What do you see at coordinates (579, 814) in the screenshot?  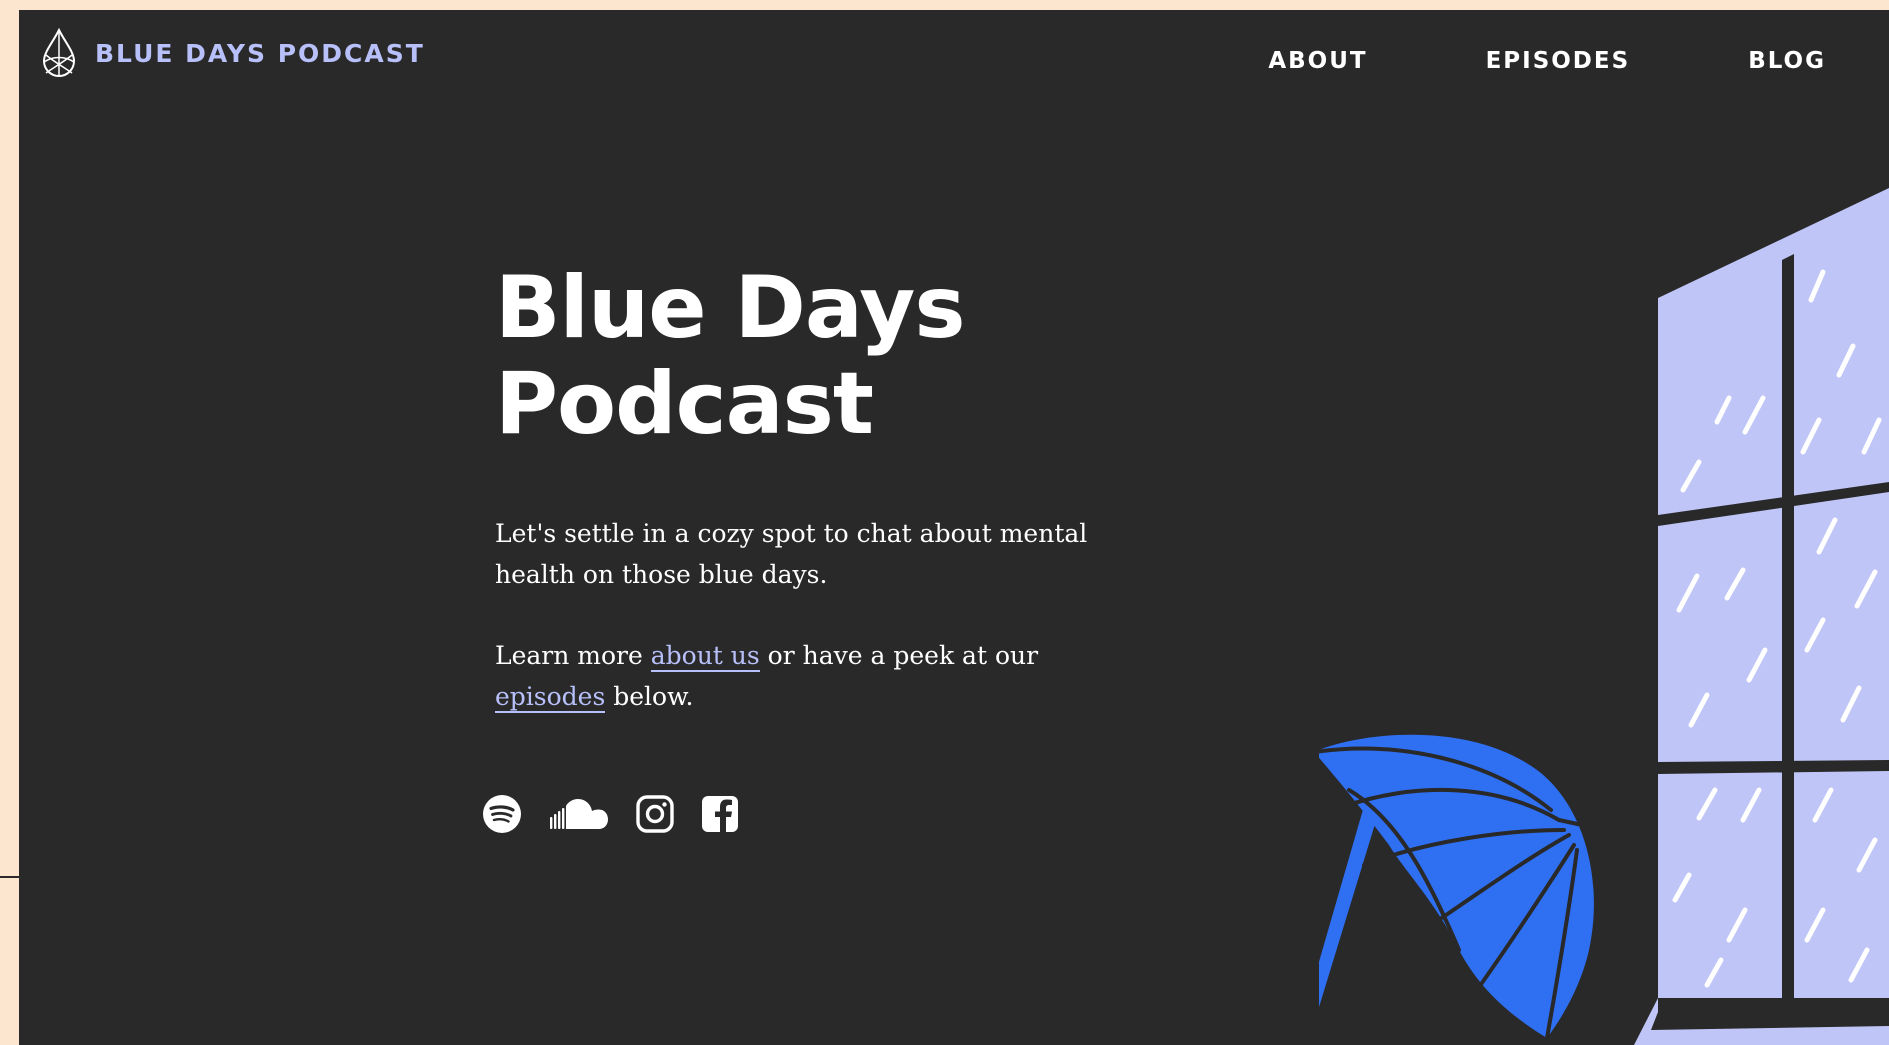 I see `soundcloud-icon` at bounding box center [579, 814].